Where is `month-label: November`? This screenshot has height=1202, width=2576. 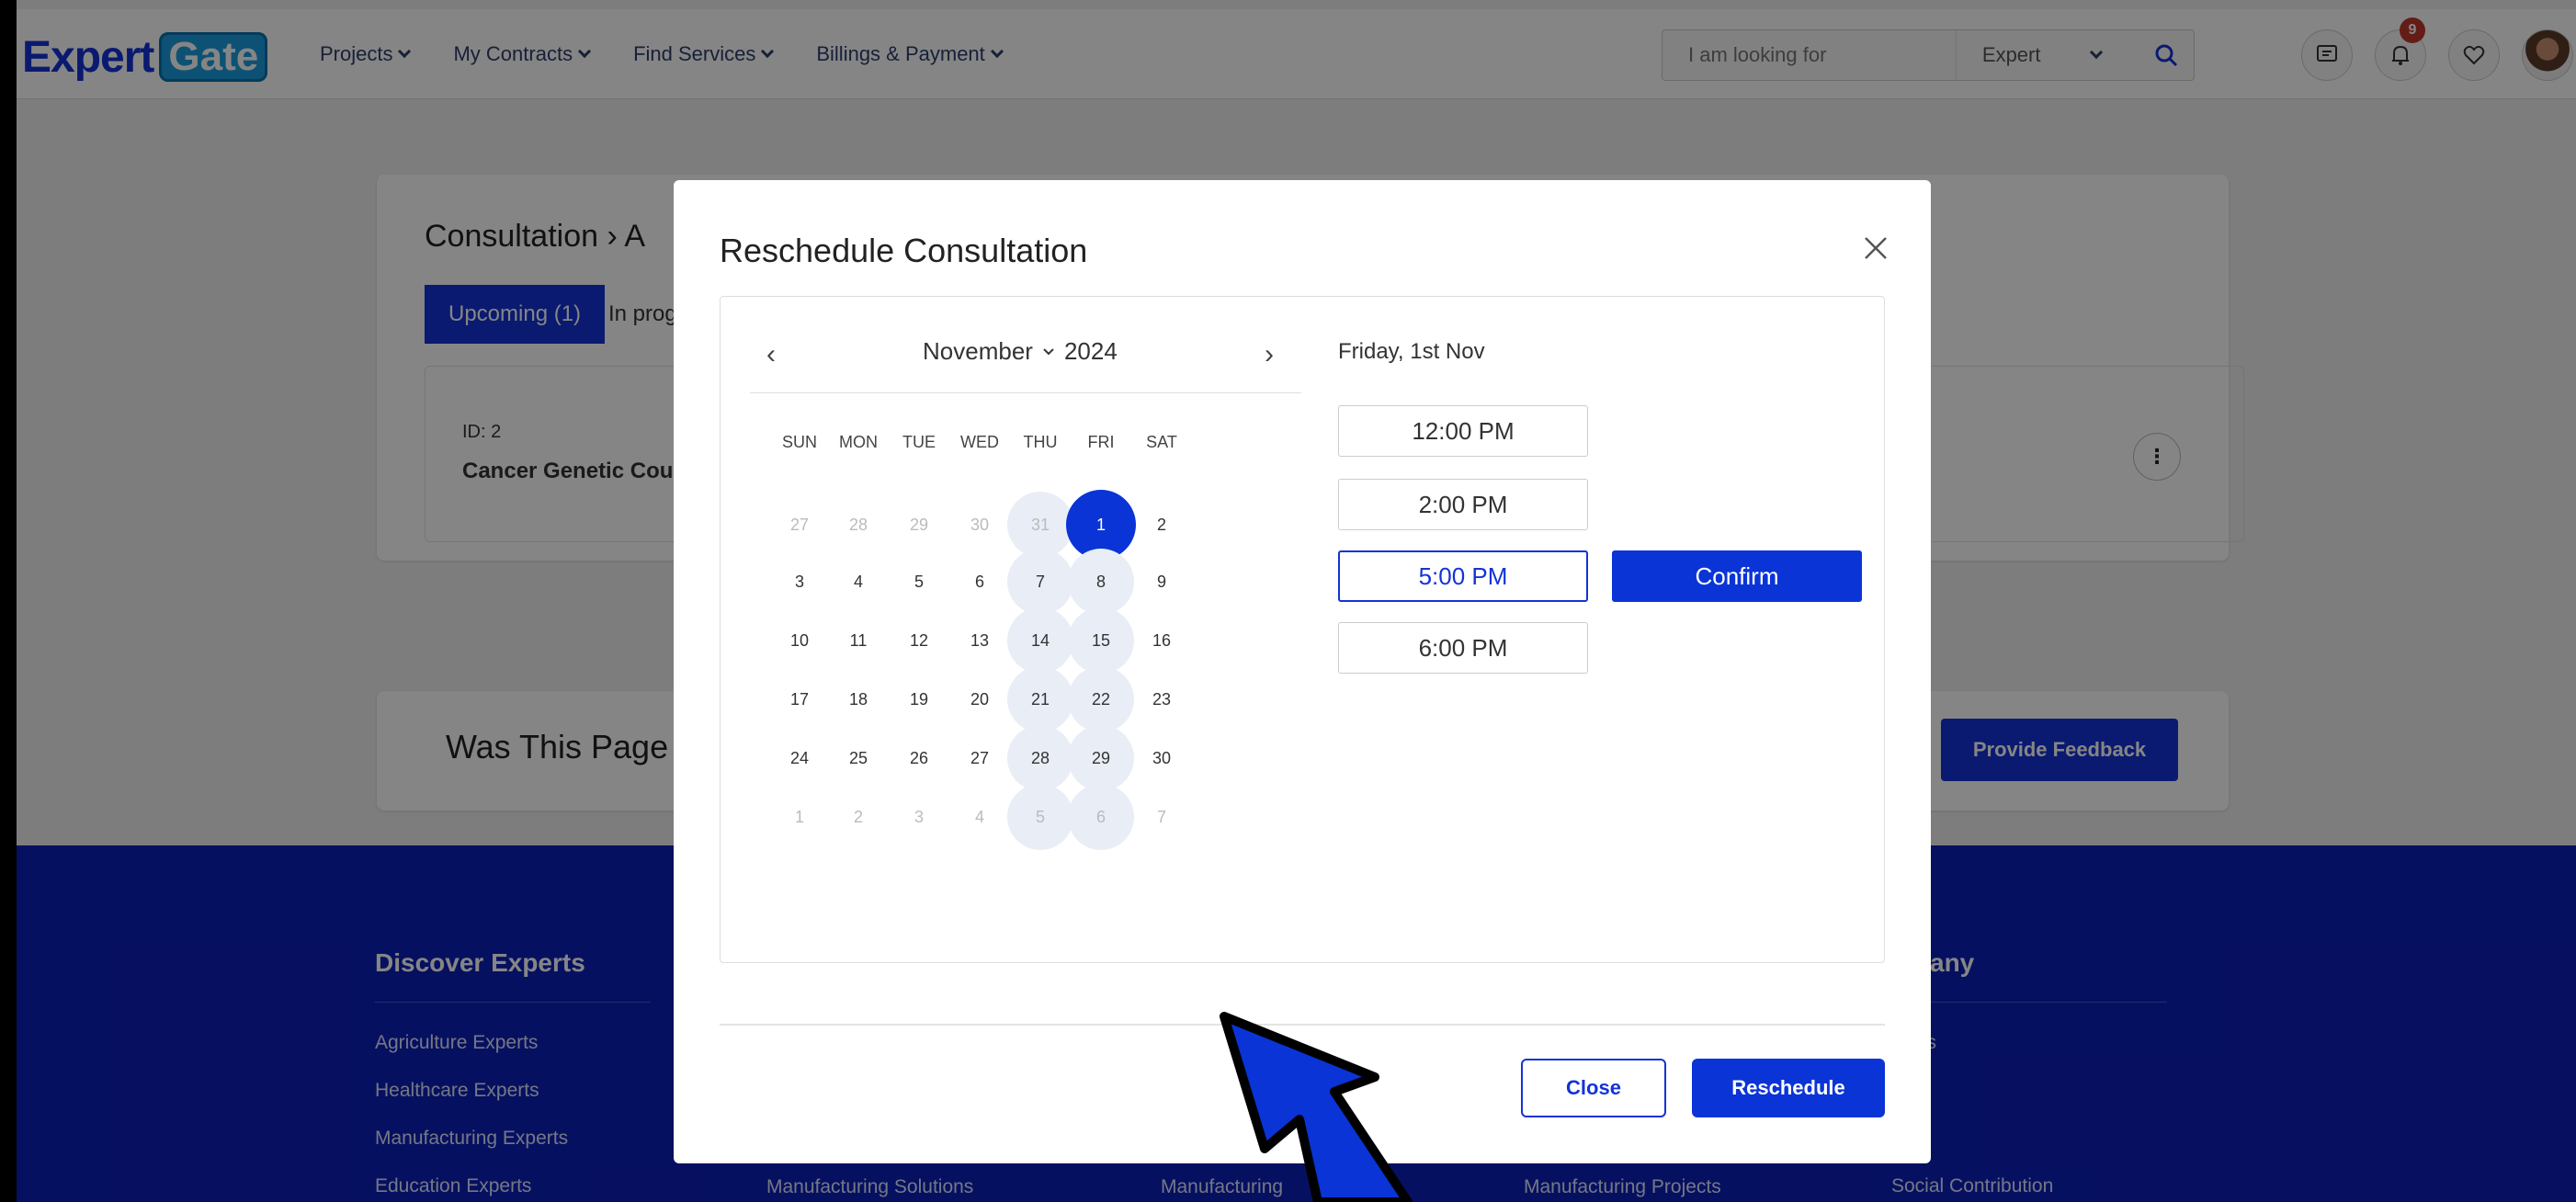
month-label: November is located at coordinates (978, 351).